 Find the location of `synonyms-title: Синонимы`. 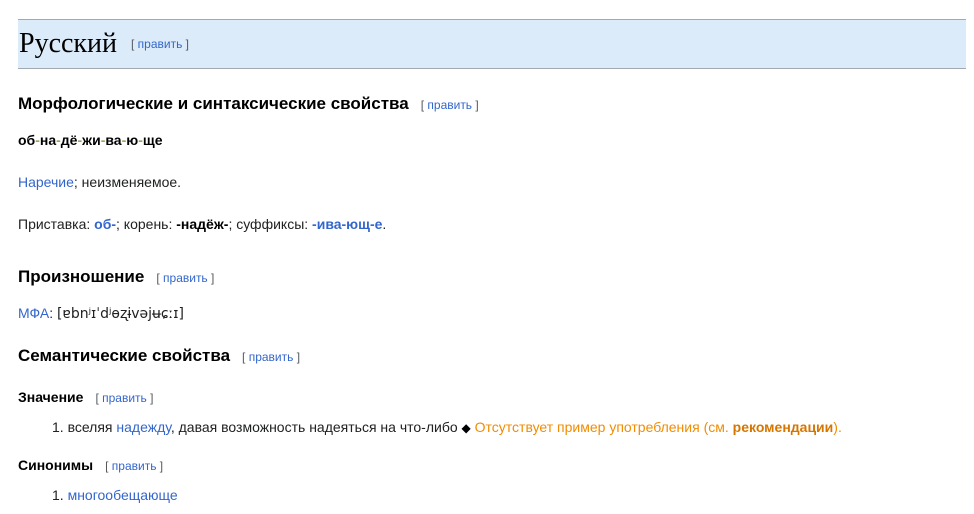

synonyms-title: Синонимы is located at coordinates (56, 465).